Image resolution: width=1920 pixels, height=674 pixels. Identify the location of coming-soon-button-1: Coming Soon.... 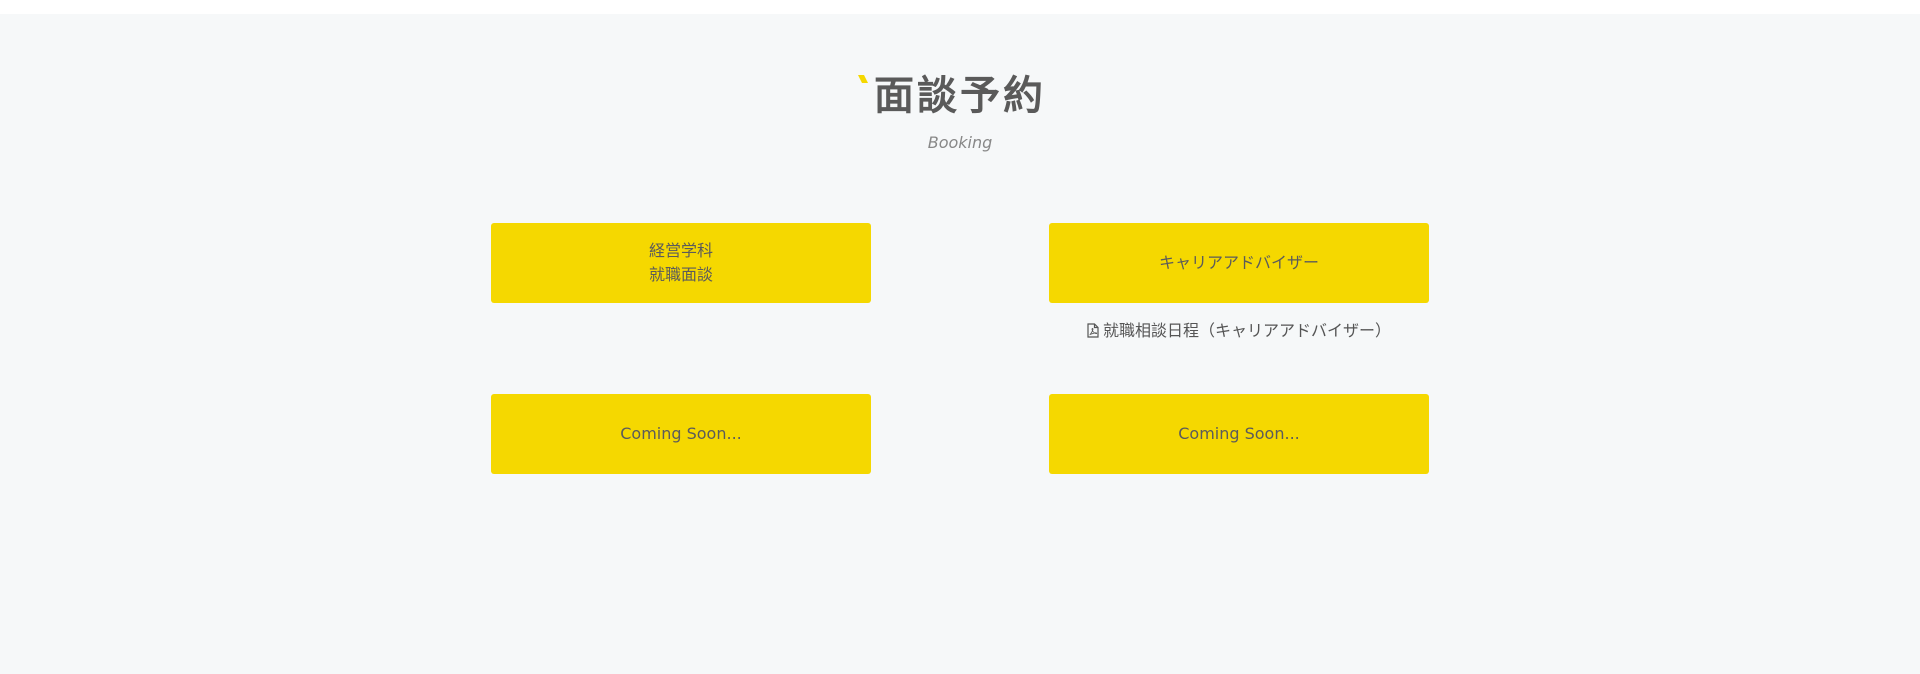
(681, 434).